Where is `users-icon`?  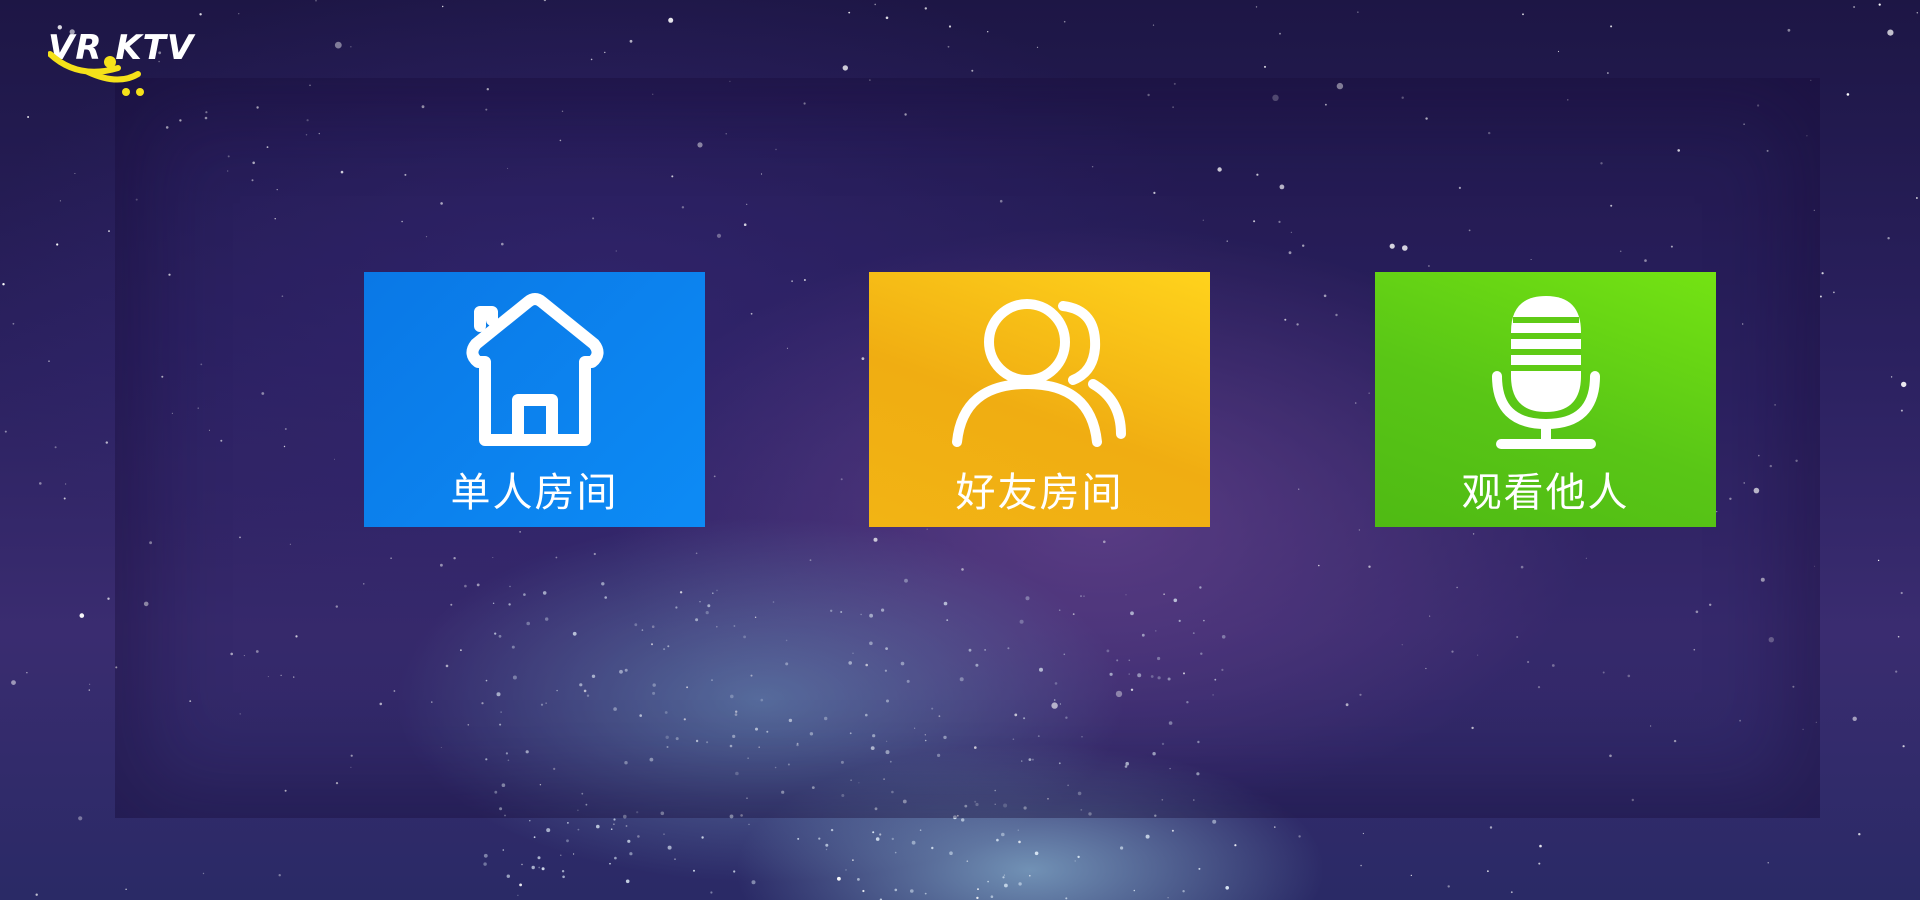
users-icon is located at coordinates (1038, 373).